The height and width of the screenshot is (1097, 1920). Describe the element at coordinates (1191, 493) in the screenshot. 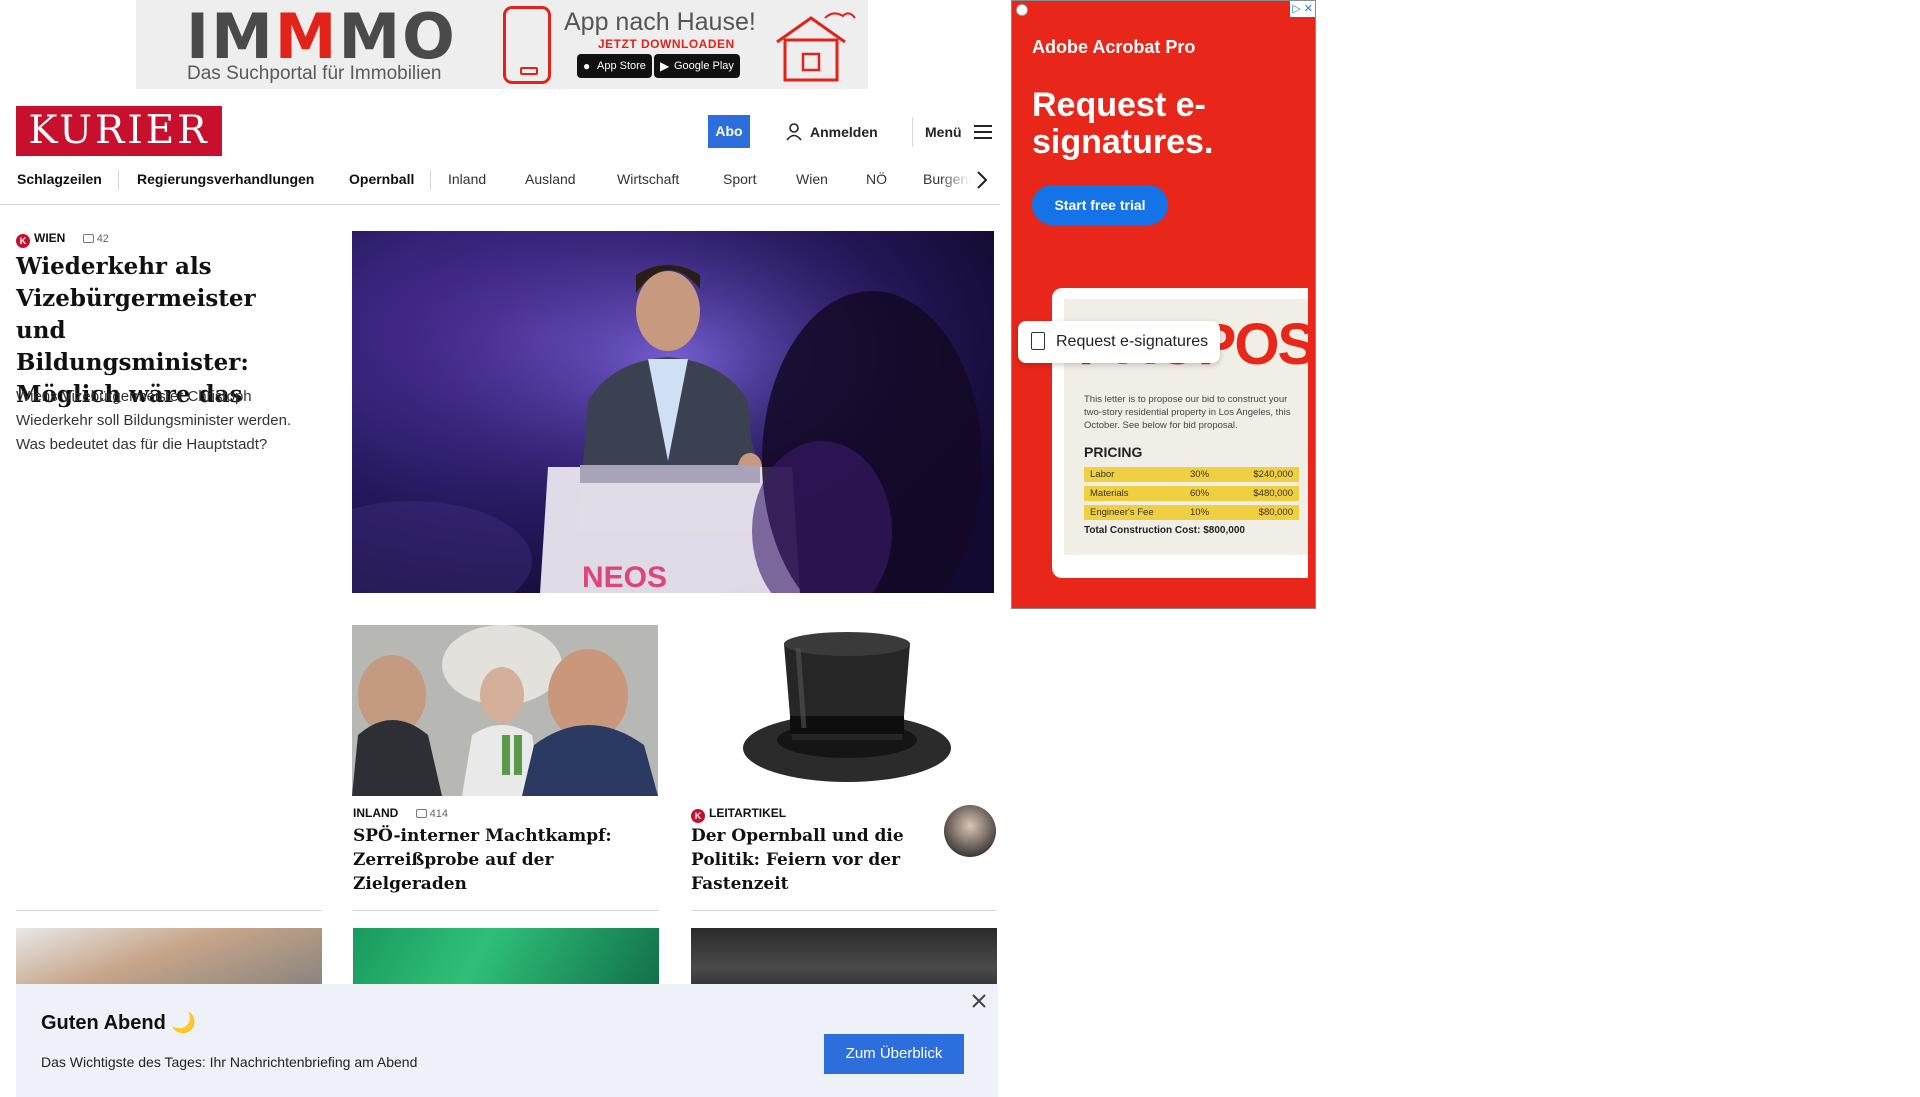

I see `price-row: Materials 60% $480,000` at that location.